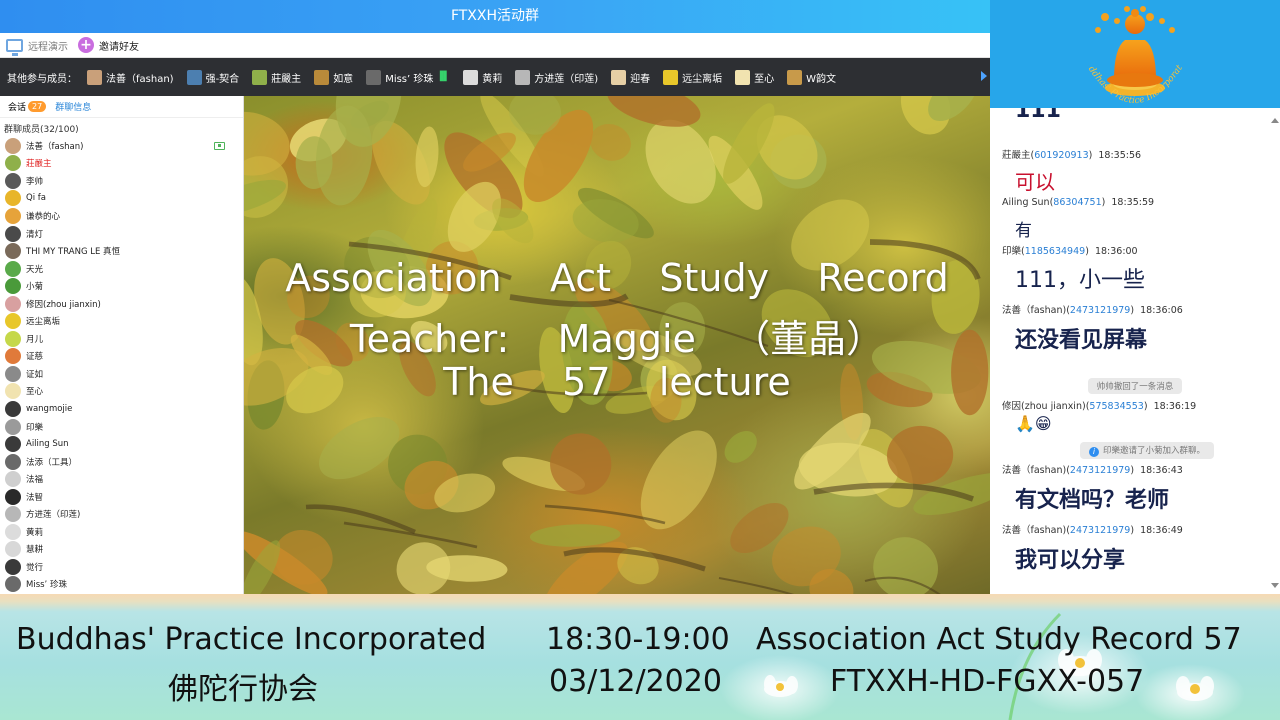 This screenshot has height=720, width=1280. What do you see at coordinates (1275, 585) in the screenshot?
I see `scroll-down-icon` at bounding box center [1275, 585].